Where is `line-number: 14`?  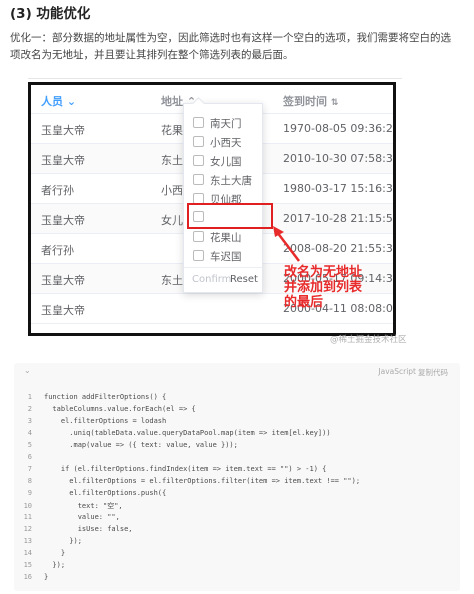 line-number: 14 is located at coordinates (27, 553).